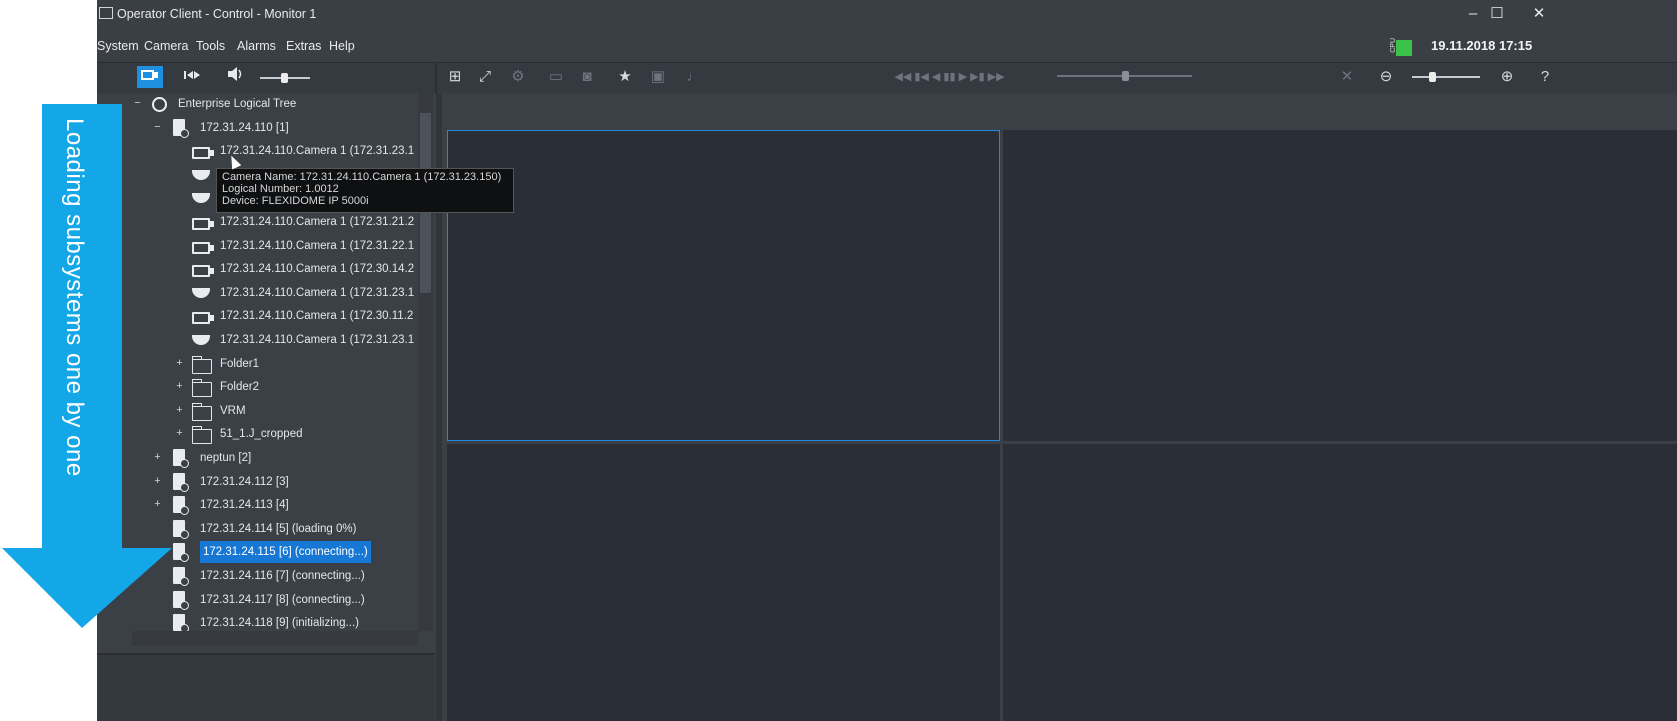 The image size is (1677, 721). What do you see at coordinates (279, 623) in the screenshot?
I see `tree-item-label: 172.31.24.118 [9] (initializing...)` at bounding box center [279, 623].